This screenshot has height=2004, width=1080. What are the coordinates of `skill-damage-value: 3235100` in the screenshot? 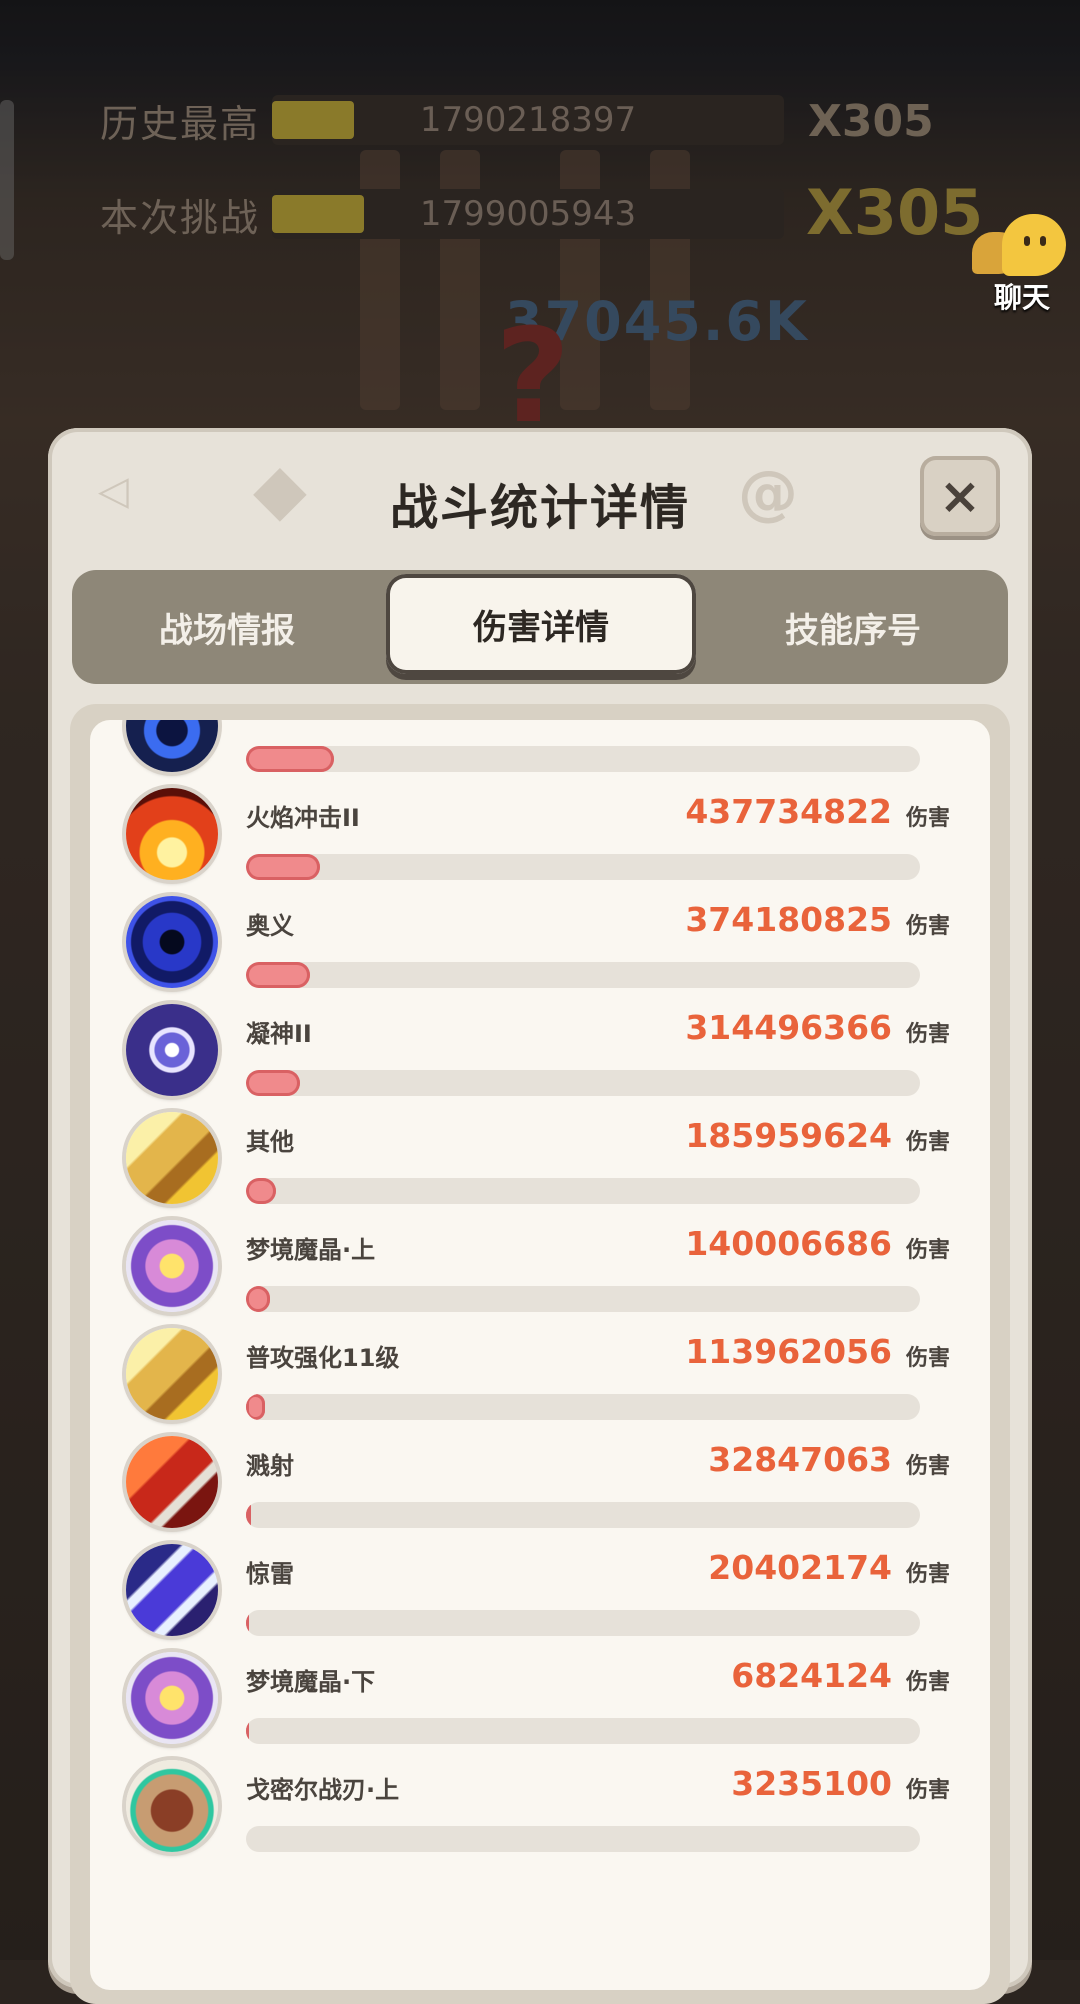 It's located at (811, 1783).